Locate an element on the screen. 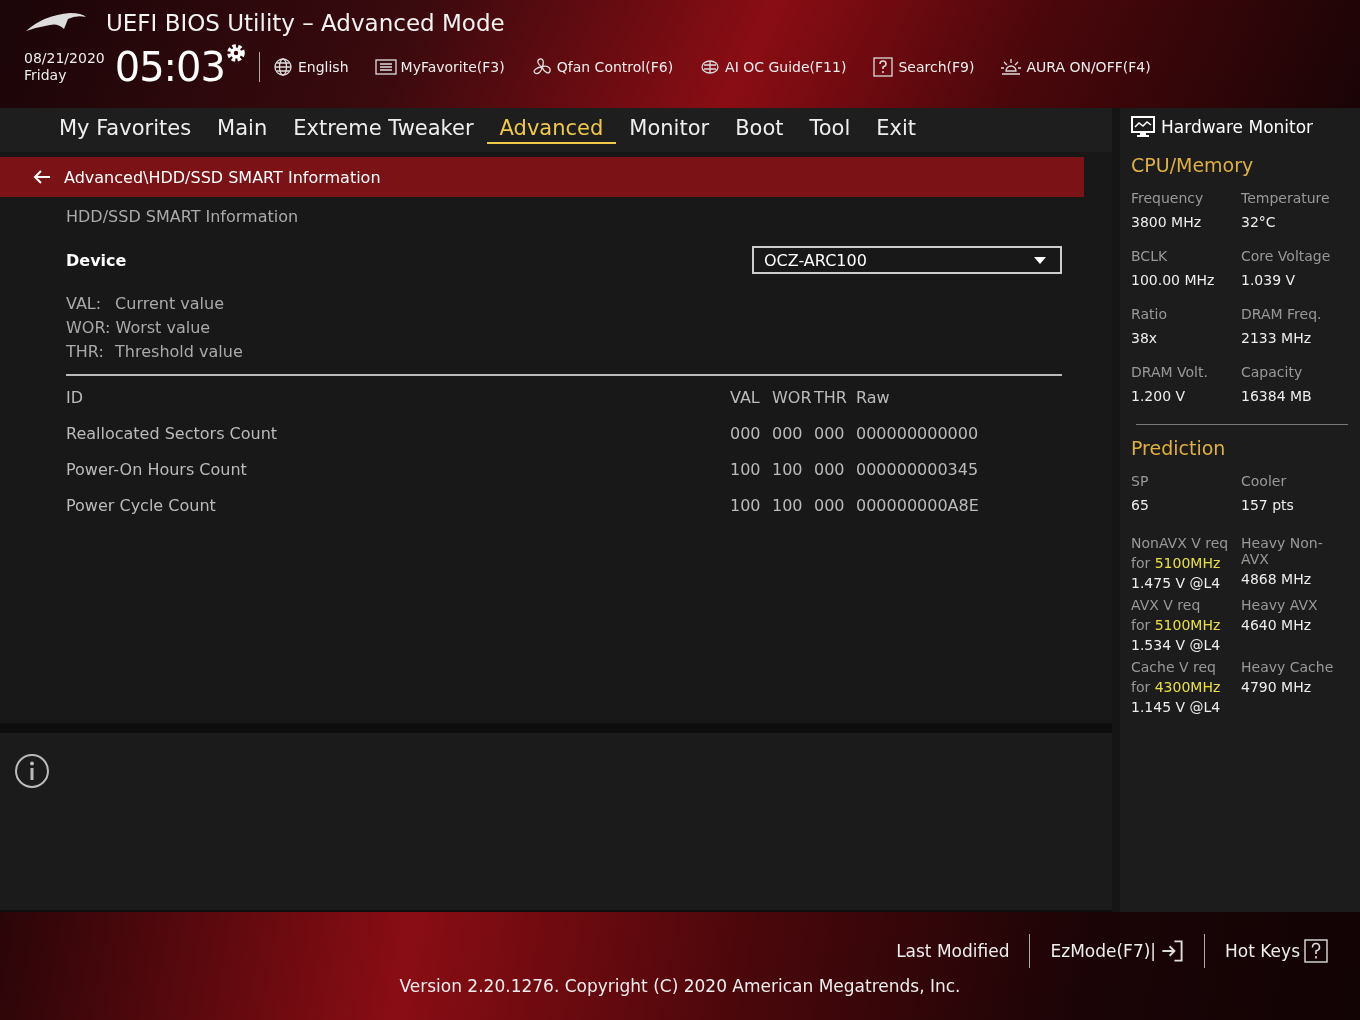 The height and width of the screenshot is (1020, 1360). stat-value: 100.00 MHz is located at coordinates (1173, 280).